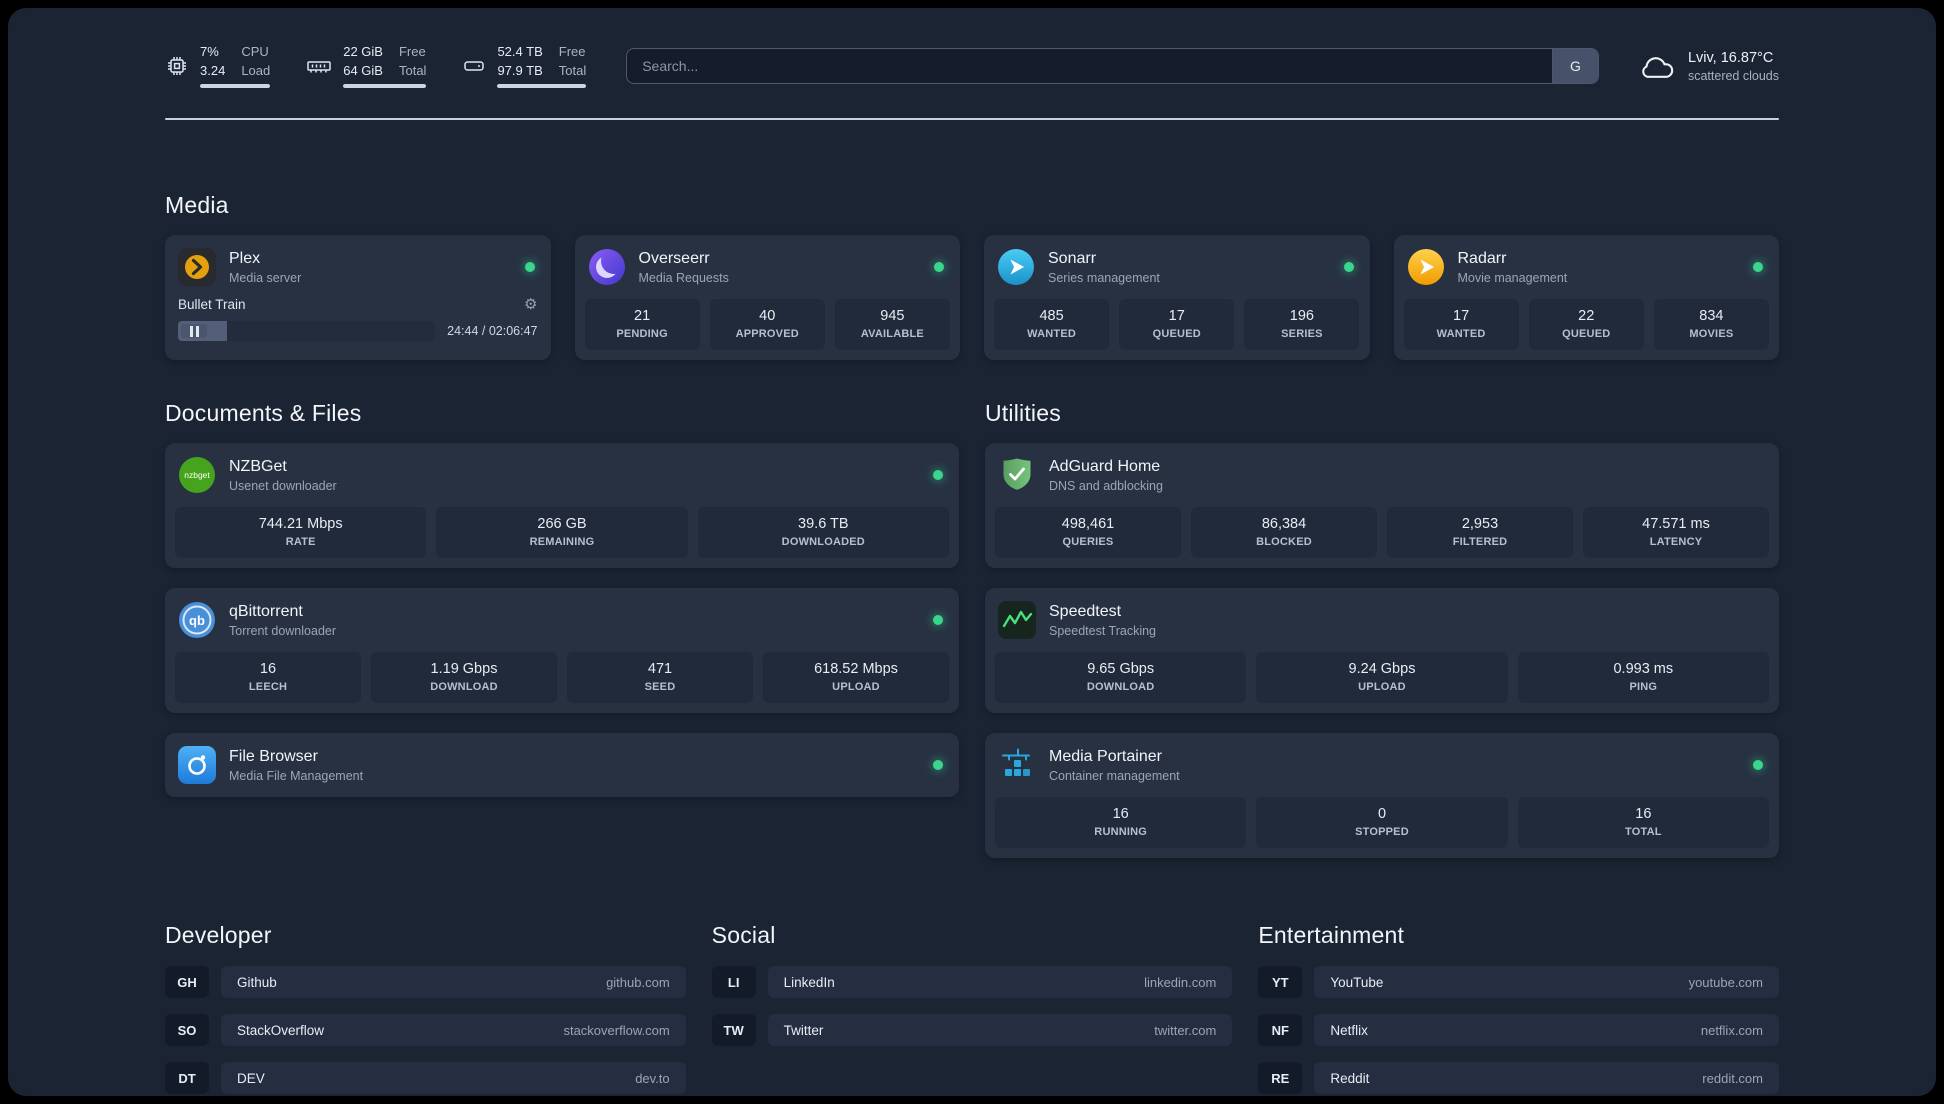 This screenshot has width=1944, height=1104. What do you see at coordinates (530, 304) in the screenshot?
I see `gear-icon: ⚙` at bounding box center [530, 304].